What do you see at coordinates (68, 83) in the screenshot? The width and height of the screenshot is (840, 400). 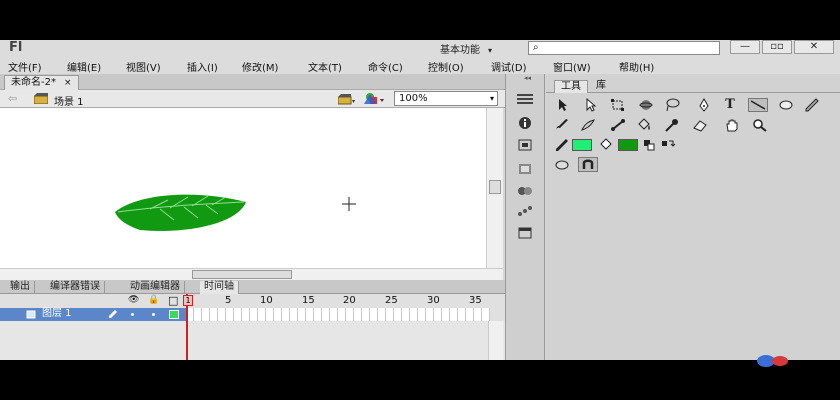 I see `close-icon: ×` at bounding box center [68, 83].